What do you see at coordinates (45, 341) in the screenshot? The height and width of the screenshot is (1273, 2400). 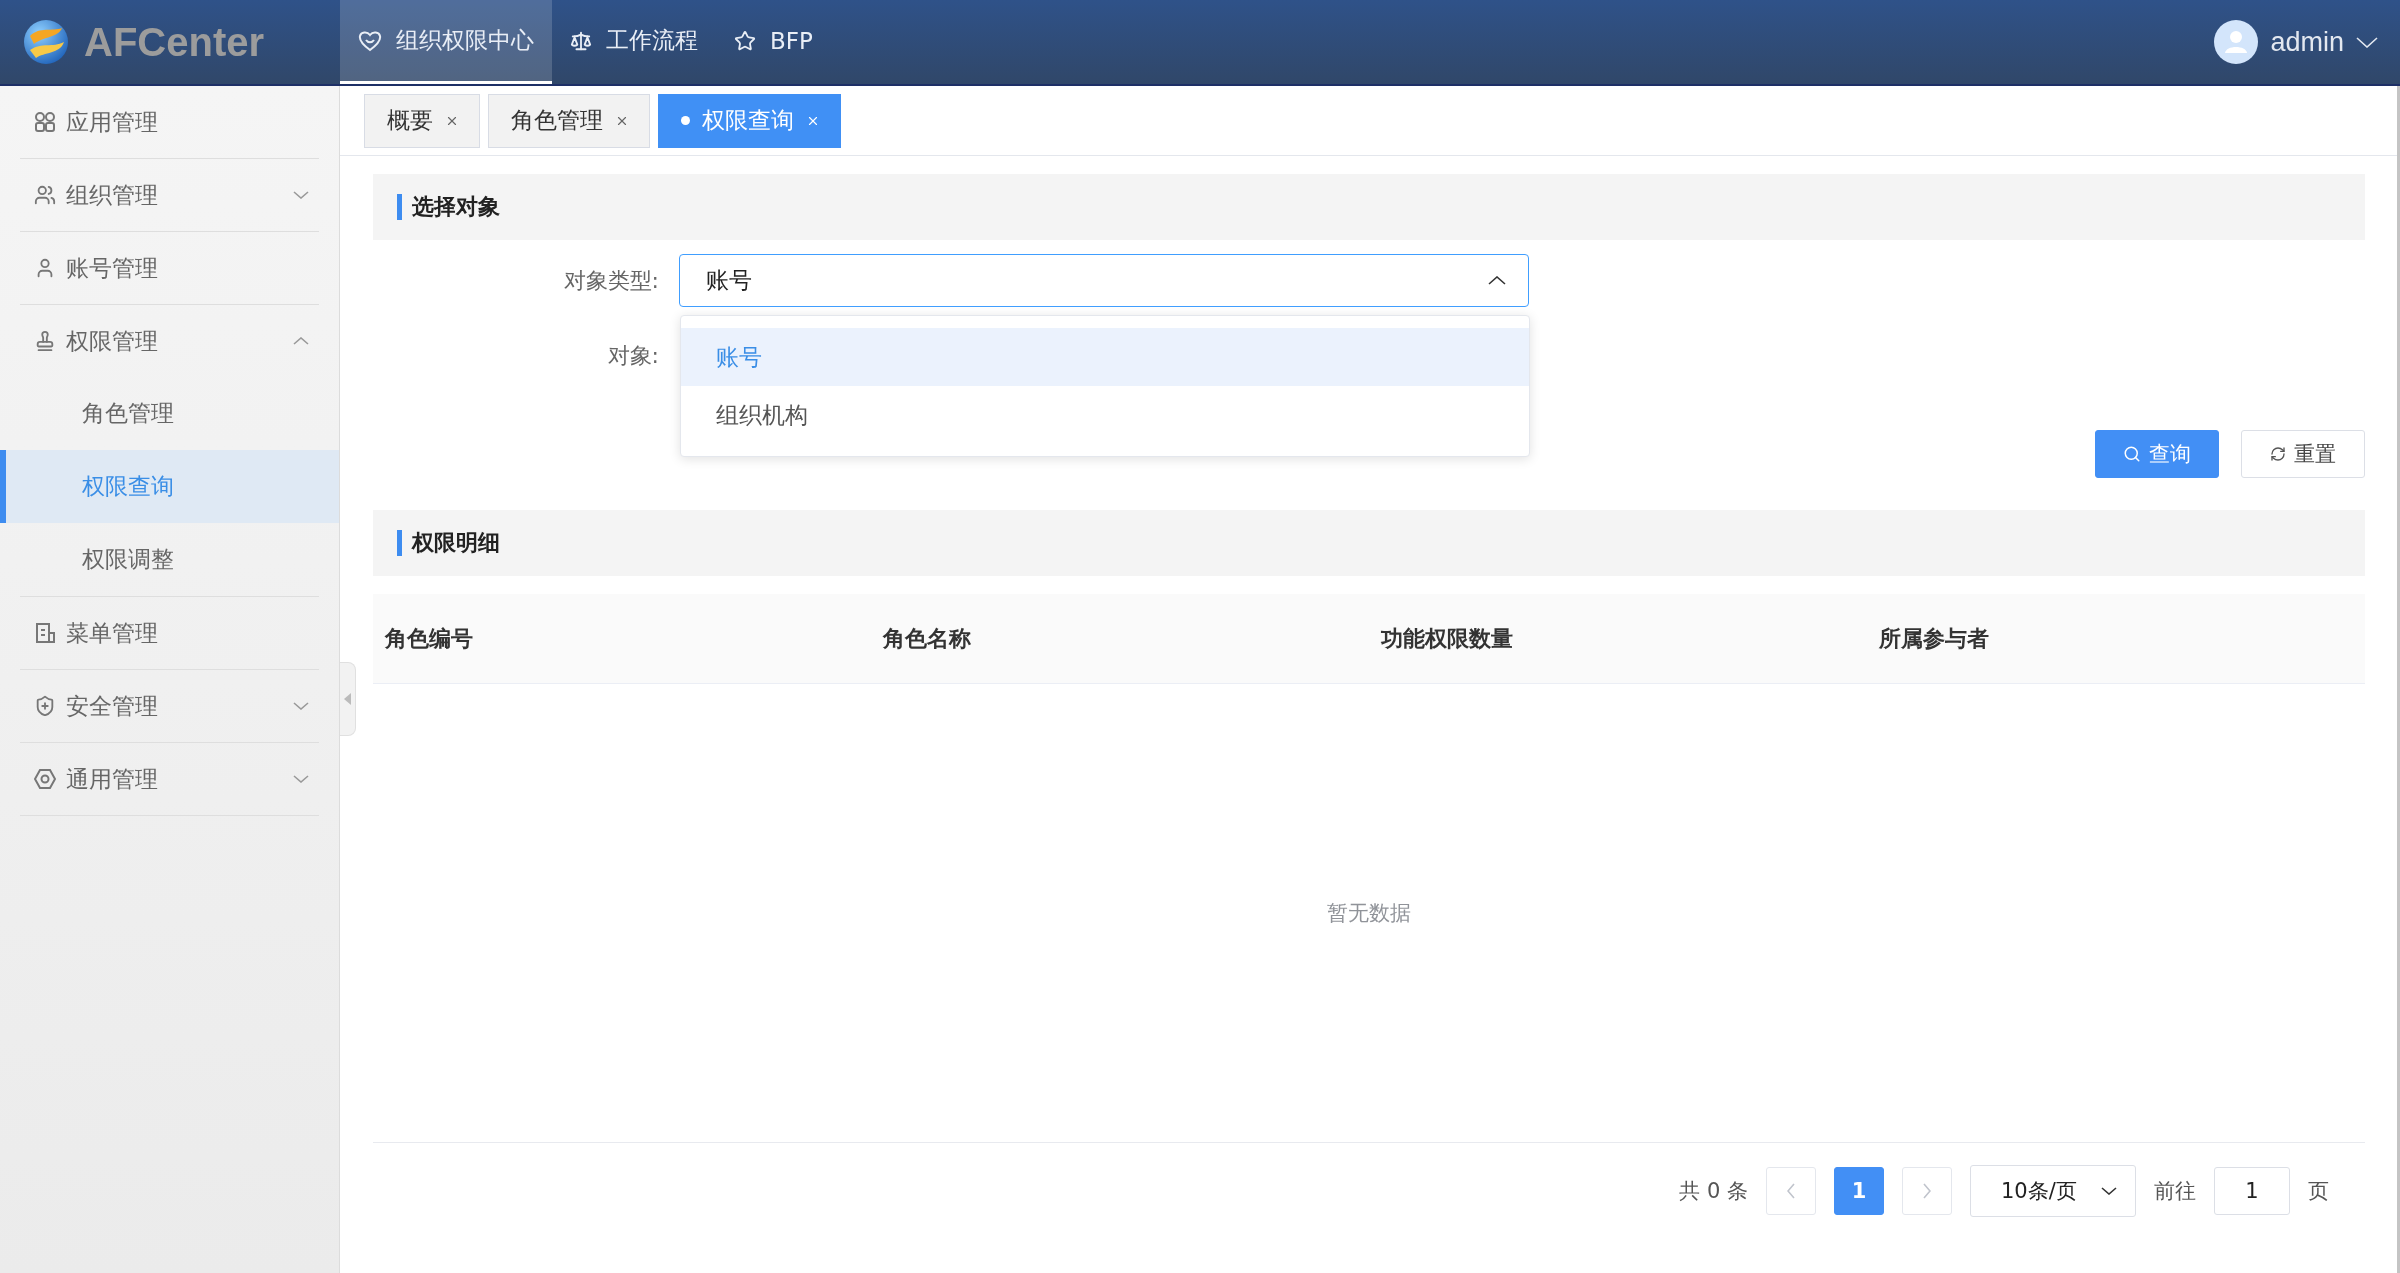 I see `stamp-icon` at bounding box center [45, 341].